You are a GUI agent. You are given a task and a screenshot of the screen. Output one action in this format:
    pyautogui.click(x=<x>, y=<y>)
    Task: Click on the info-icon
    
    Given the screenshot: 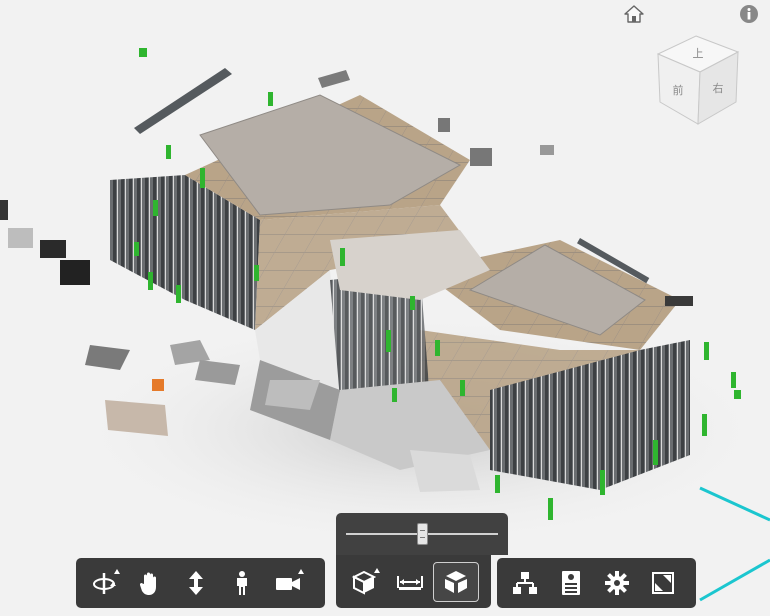 What is the action you would take?
    pyautogui.click(x=749, y=14)
    